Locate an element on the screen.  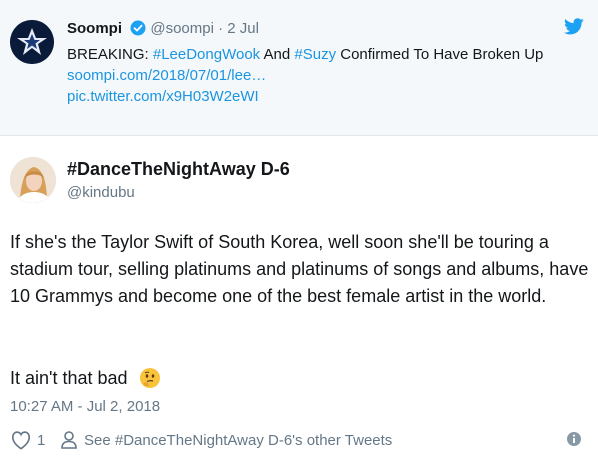
tweet-text-second-line: It ain't that bad is located at coordinates (85, 380).